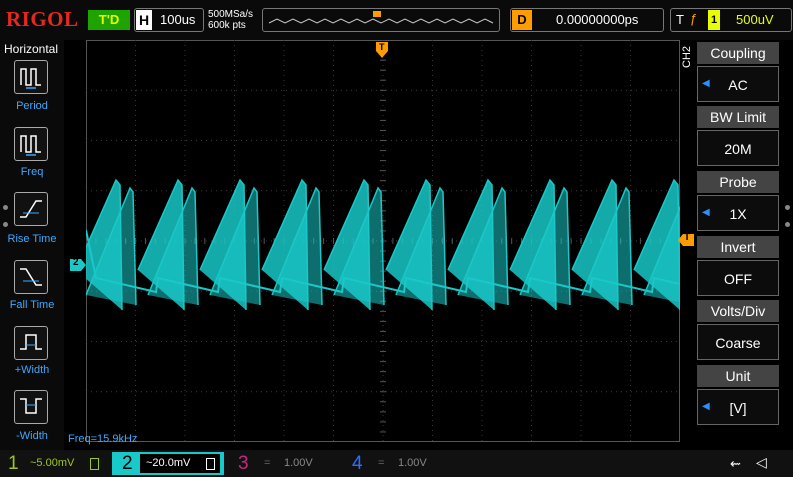 Image resolution: width=793 pixels, height=477 pixels. I want to click on ch2-offset-text: 2, so click(76, 262).